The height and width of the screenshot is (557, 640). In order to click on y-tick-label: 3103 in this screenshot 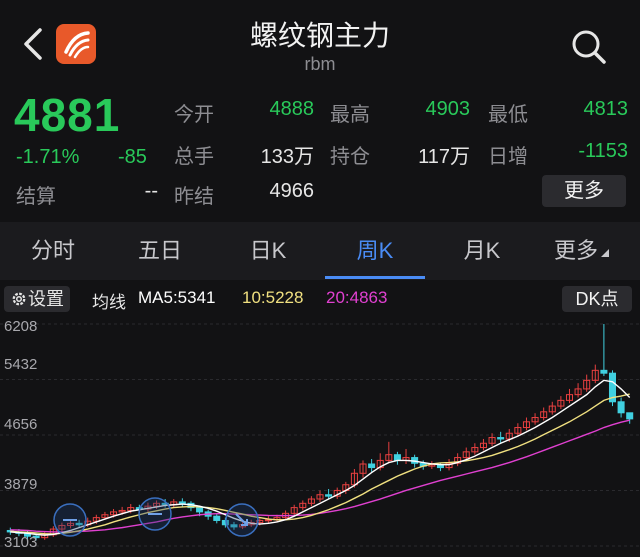, I will do `click(21, 542)`.